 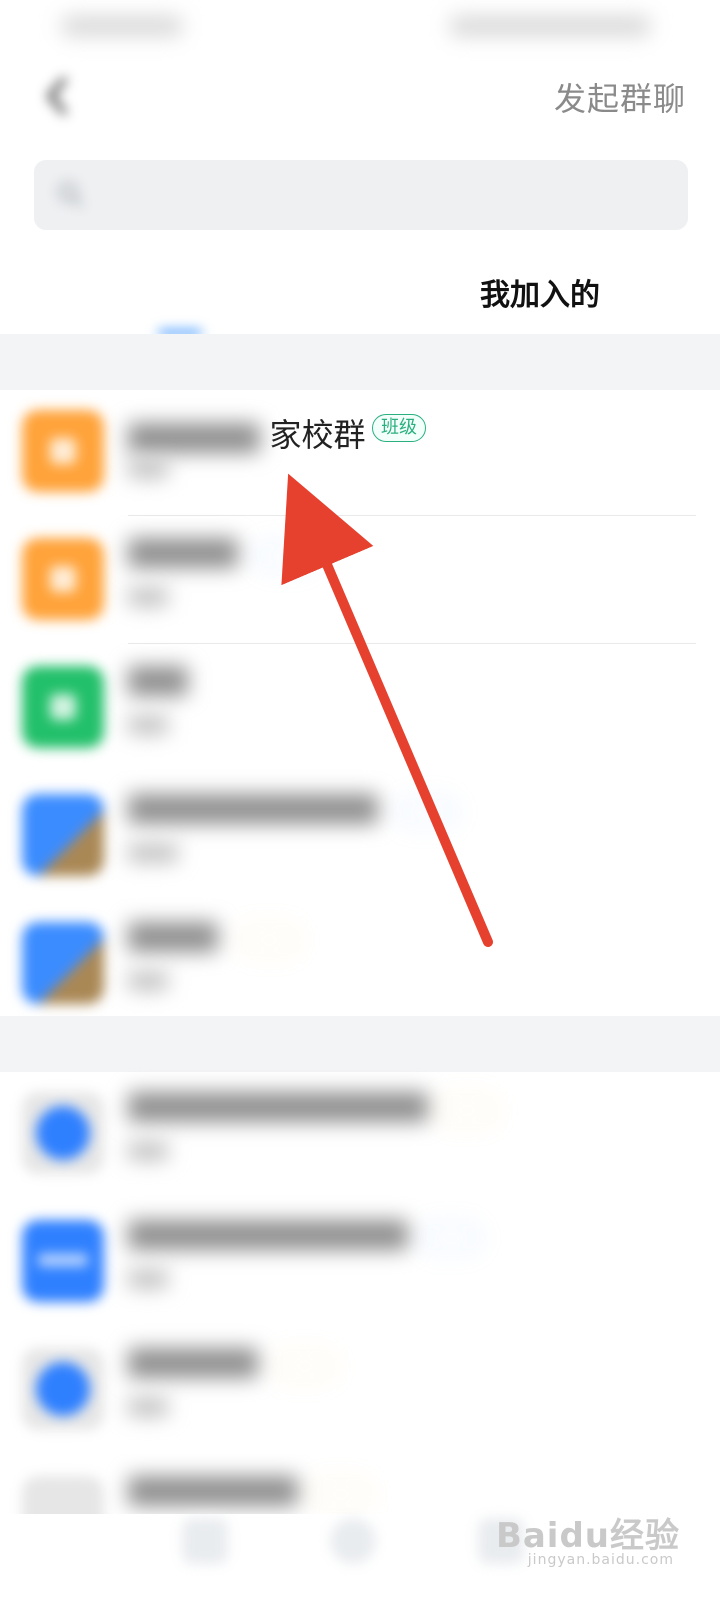 I want to click on tab-joined-label: 我加入的, so click(x=540, y=295).